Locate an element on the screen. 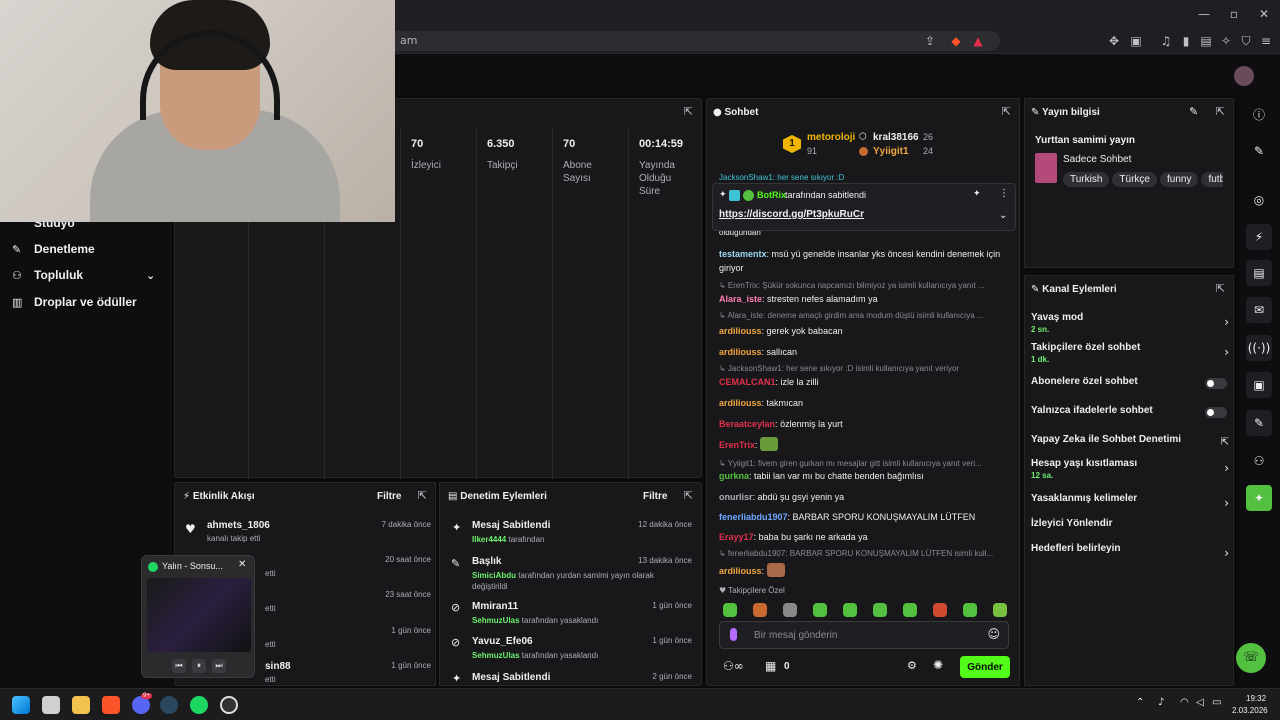 The image size is (1280, 720). steam-icon is located at coordinates (169, 705).